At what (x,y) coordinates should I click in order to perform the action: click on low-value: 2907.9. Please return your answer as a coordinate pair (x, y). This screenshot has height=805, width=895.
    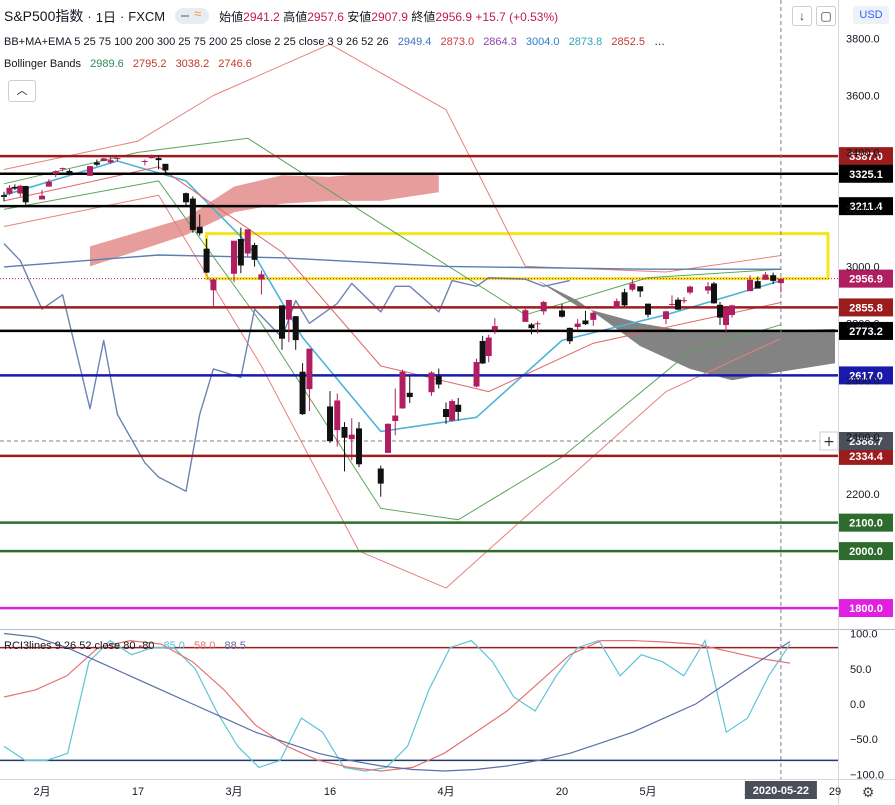
    Looking at the image, I should click on (389, 16).